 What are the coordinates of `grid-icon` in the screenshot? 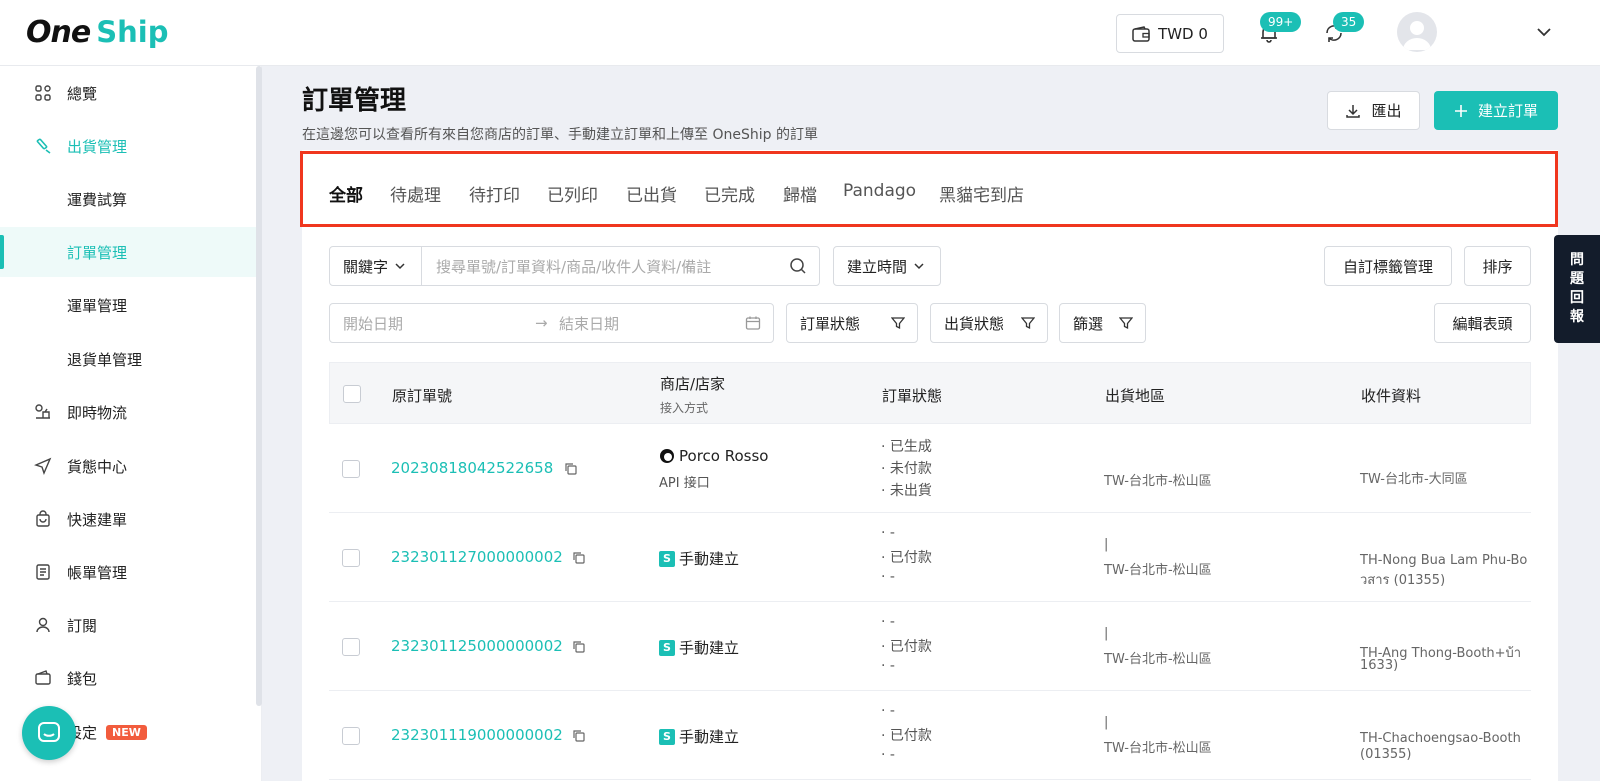 It's located at (43, 93).